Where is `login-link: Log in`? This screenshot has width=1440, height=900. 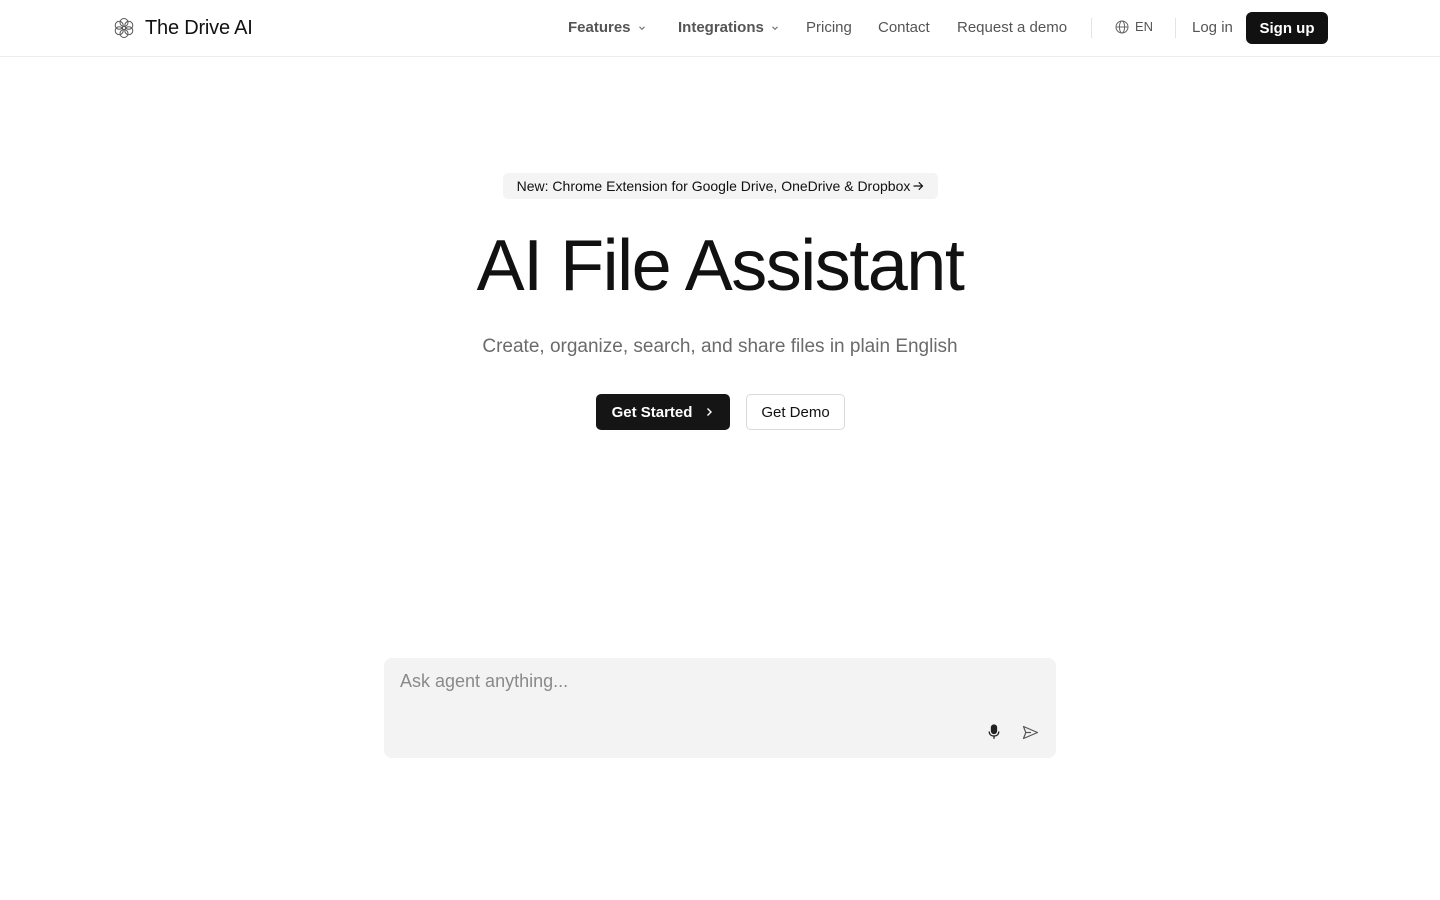 login-link: Log in is located at coordinates (1212, 27).